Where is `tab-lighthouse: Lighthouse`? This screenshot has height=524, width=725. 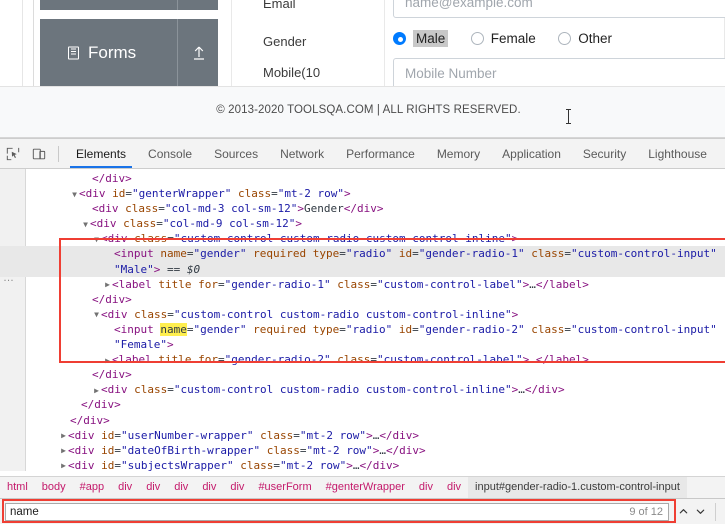 tab-lighthouse: Lighthouse is located at coordinates (677, 153).